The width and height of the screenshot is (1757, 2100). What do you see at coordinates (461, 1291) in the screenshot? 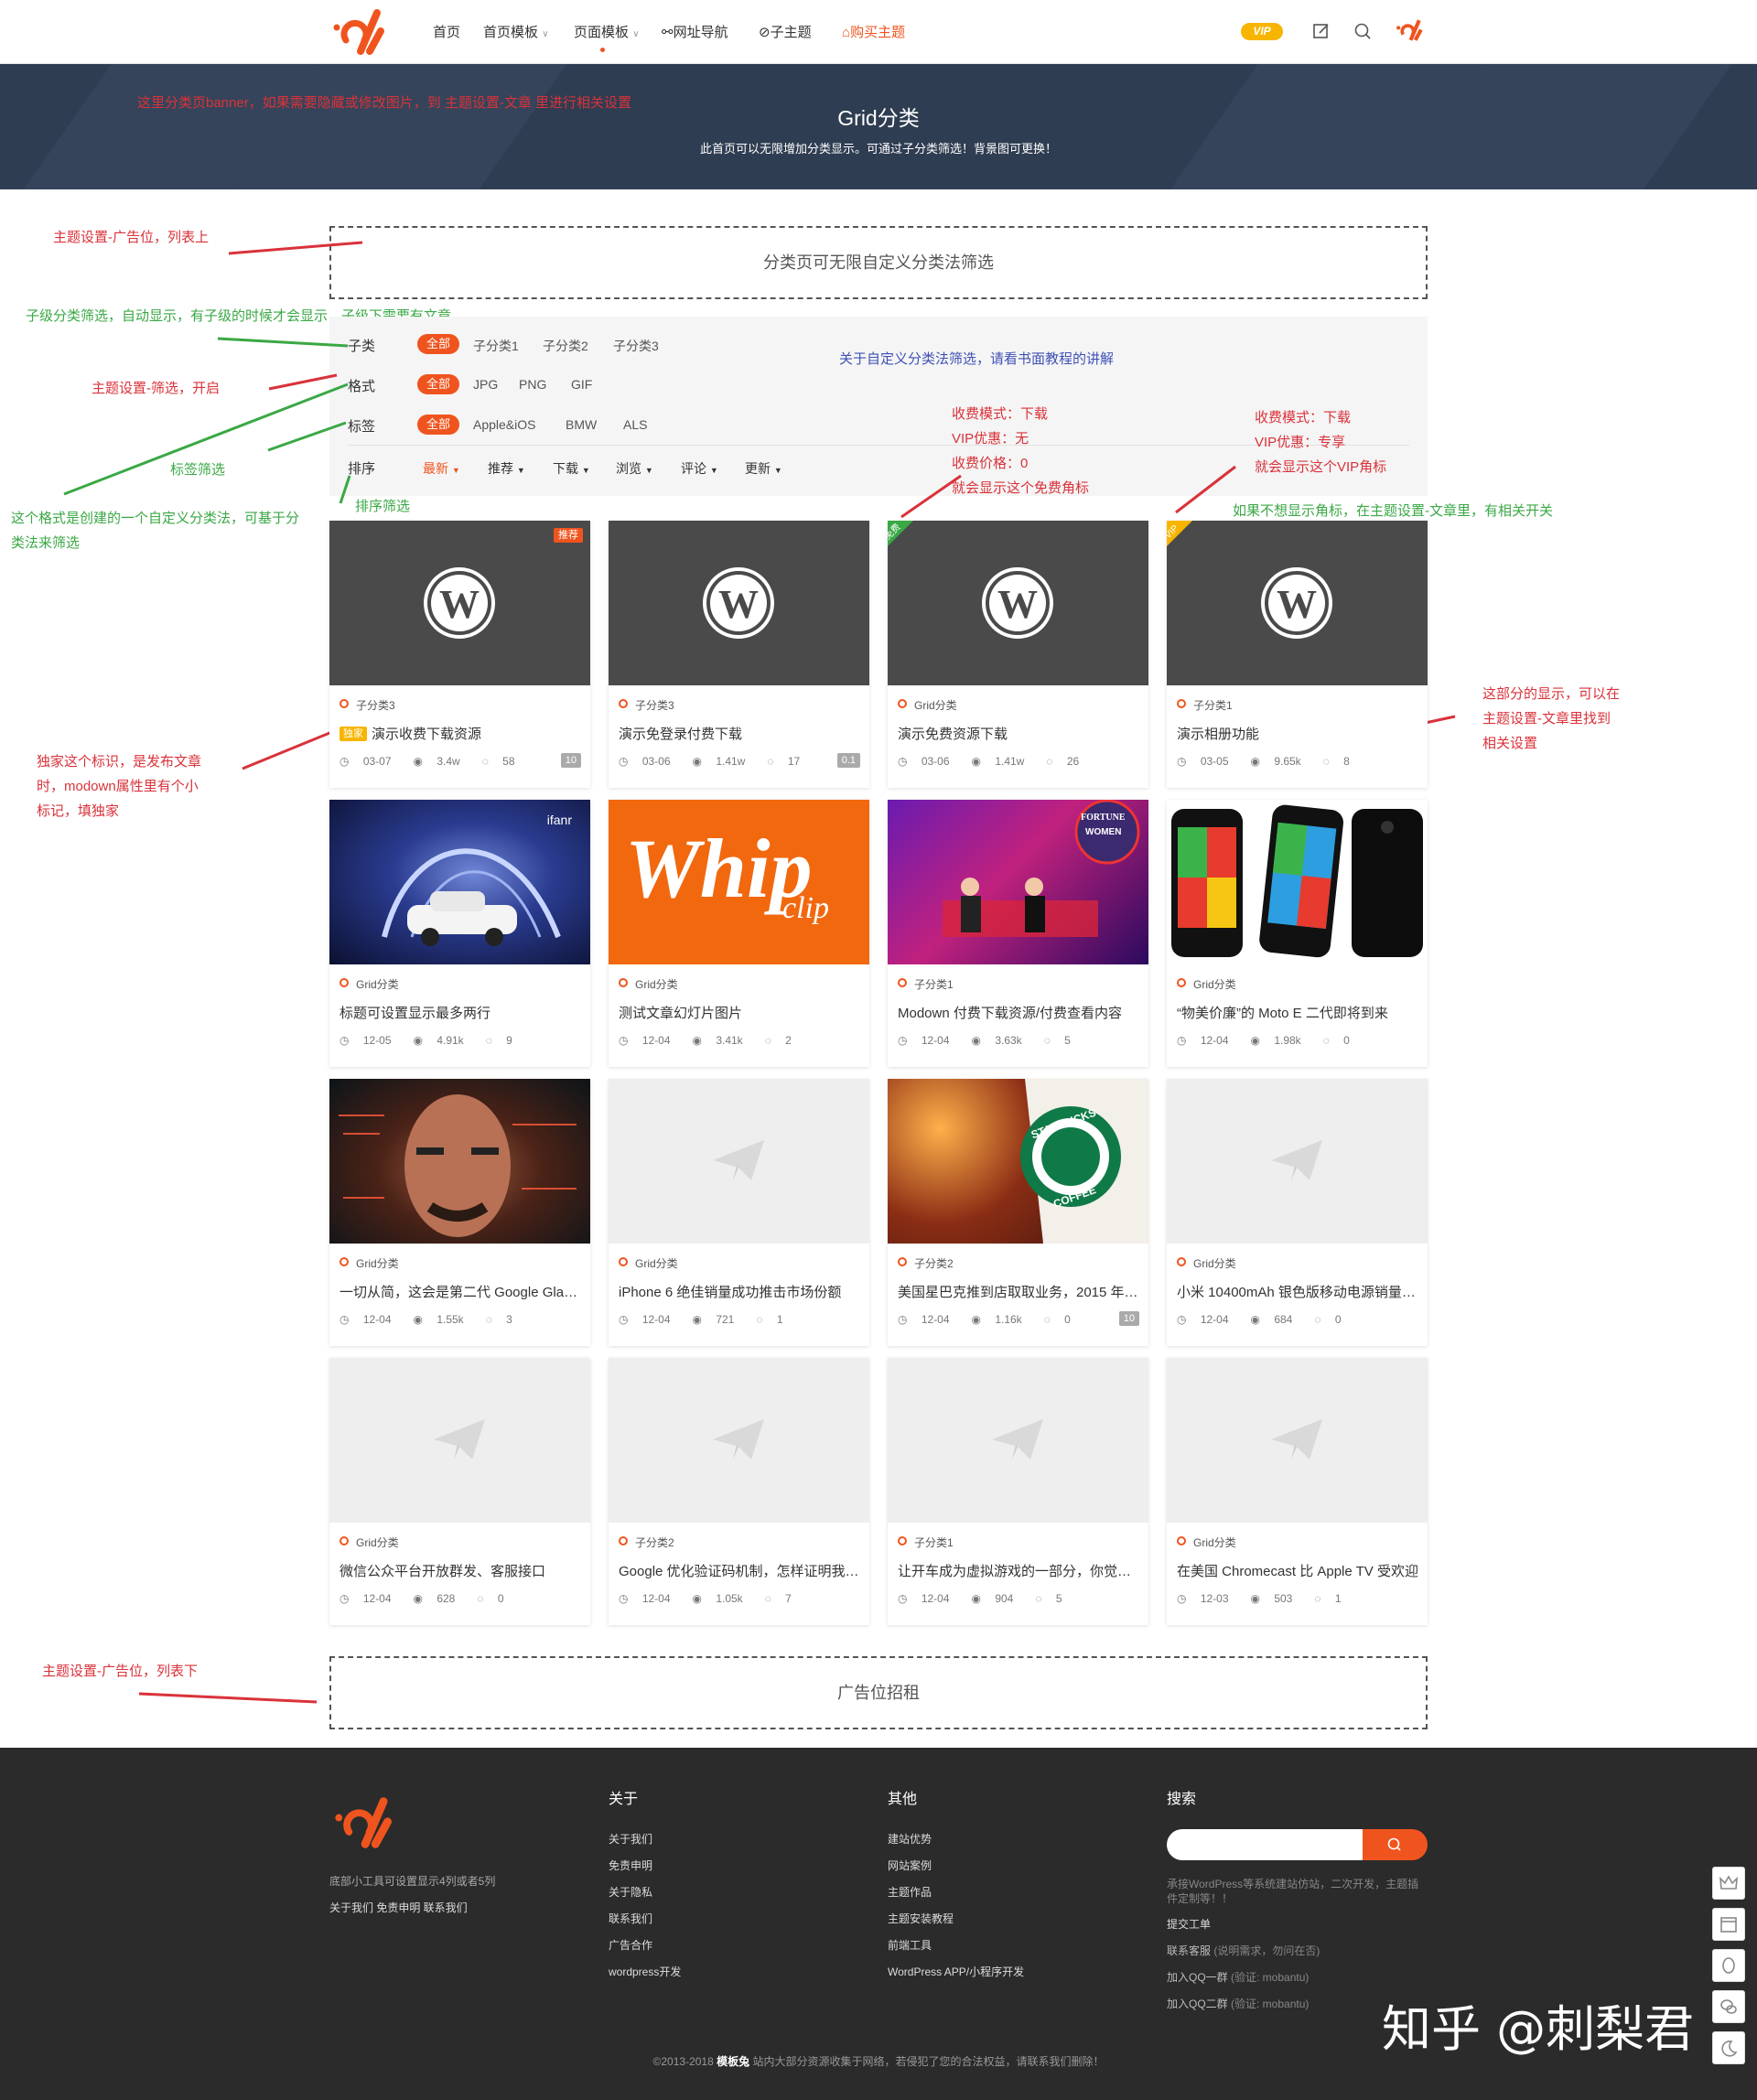
I see `post-title: 一切从简，这会是第二代 Google Glass 吗` at bounding box center [461, 1291].